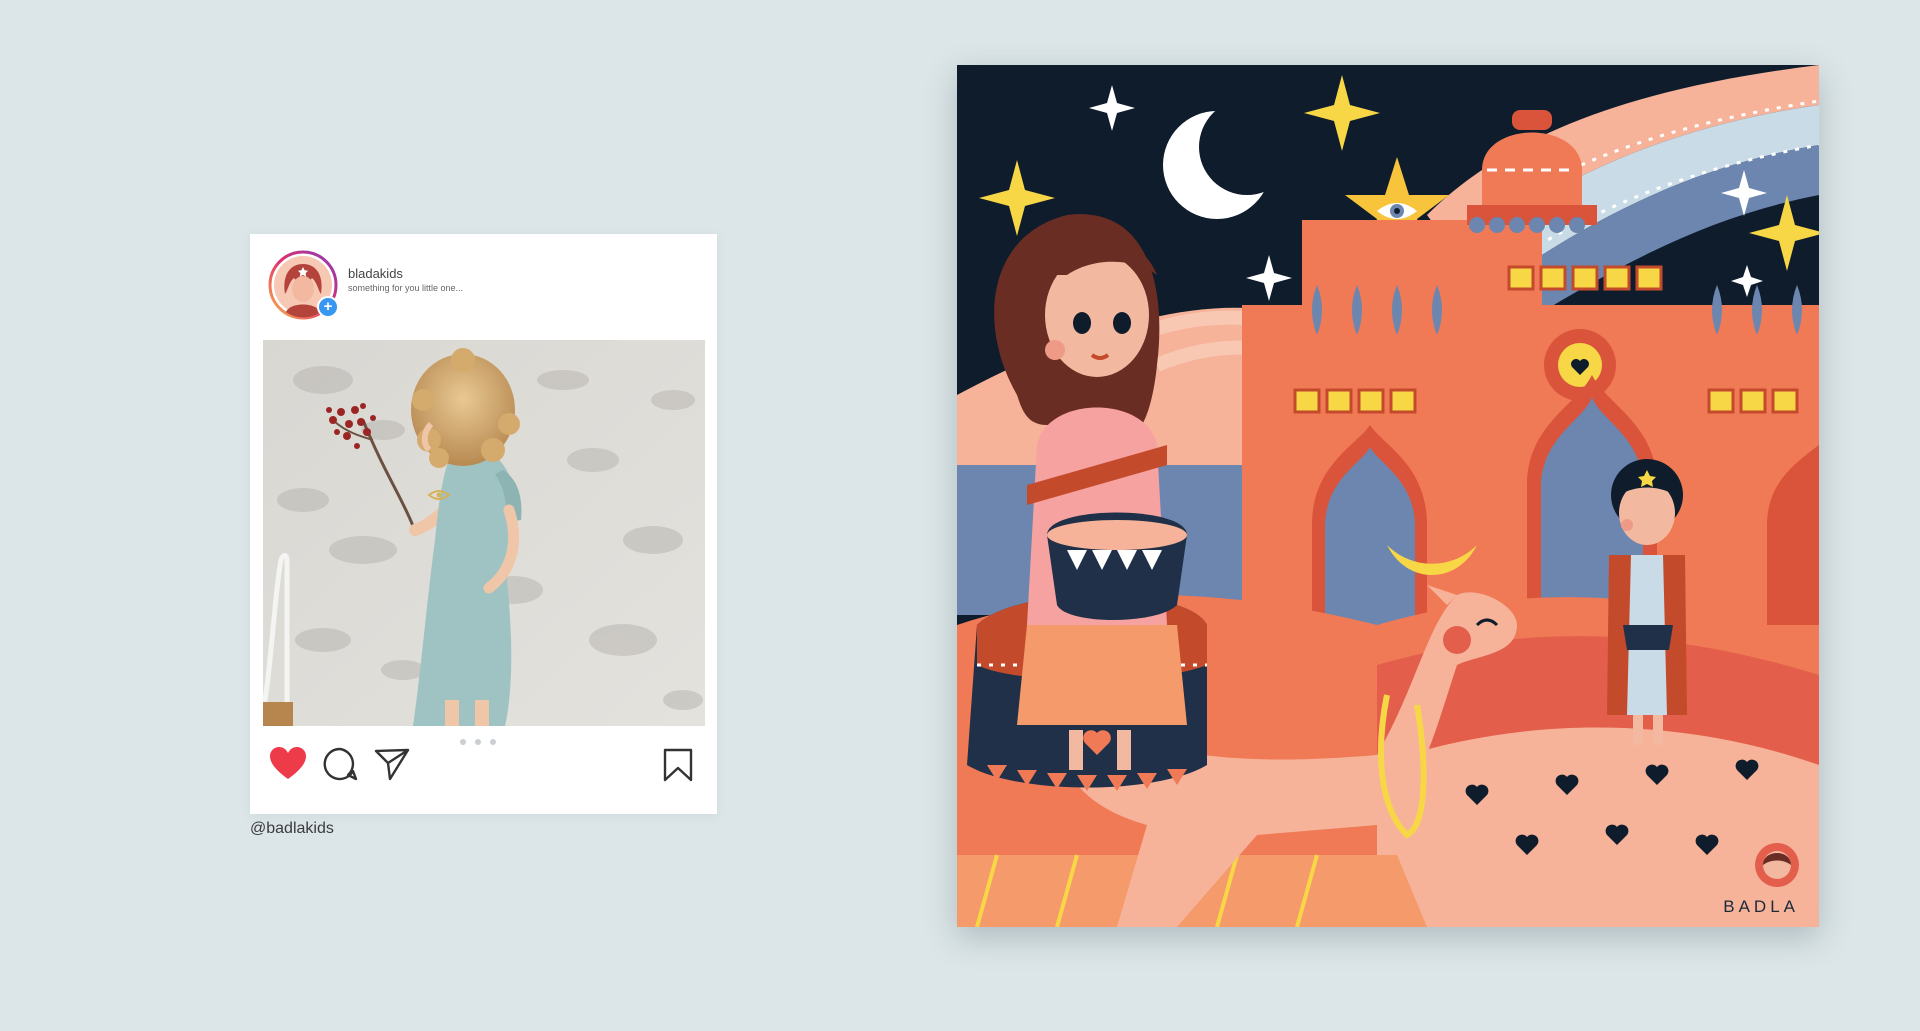 This screenshot has height=1031, width=1920. I want to click on child-photo-image, so click(484, 533).